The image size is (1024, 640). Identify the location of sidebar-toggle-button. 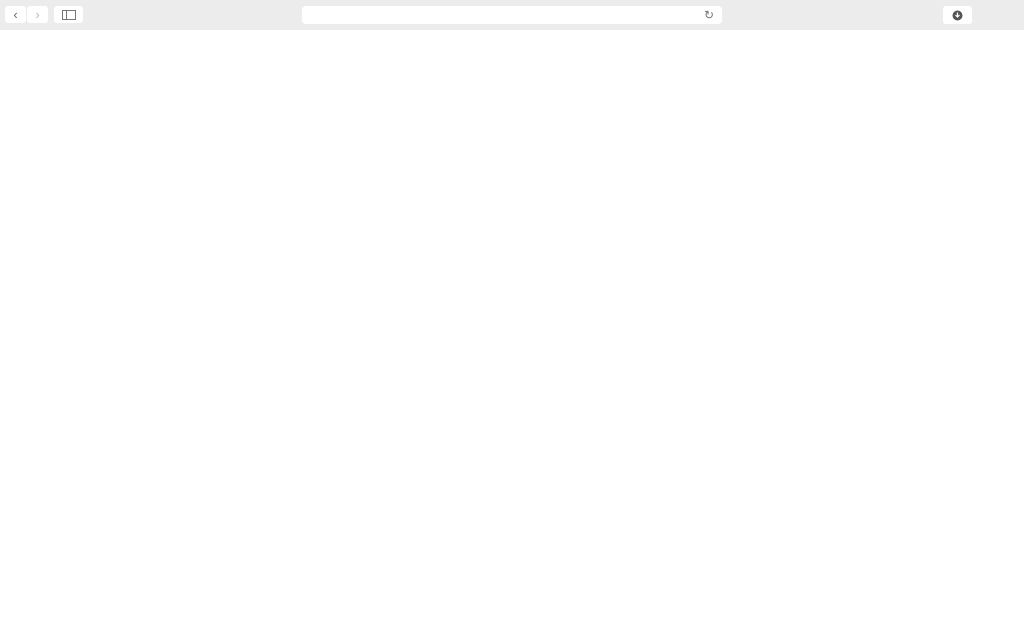
(68, 14).